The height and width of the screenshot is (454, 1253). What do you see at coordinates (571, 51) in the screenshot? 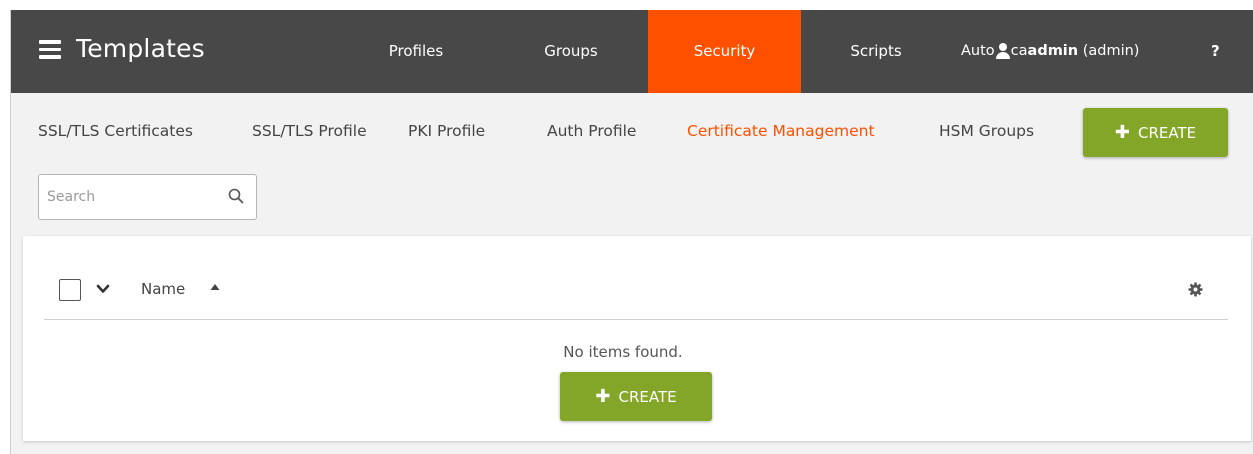
I see `nav-item-groups: Groups` at bounding box center [571, 51].